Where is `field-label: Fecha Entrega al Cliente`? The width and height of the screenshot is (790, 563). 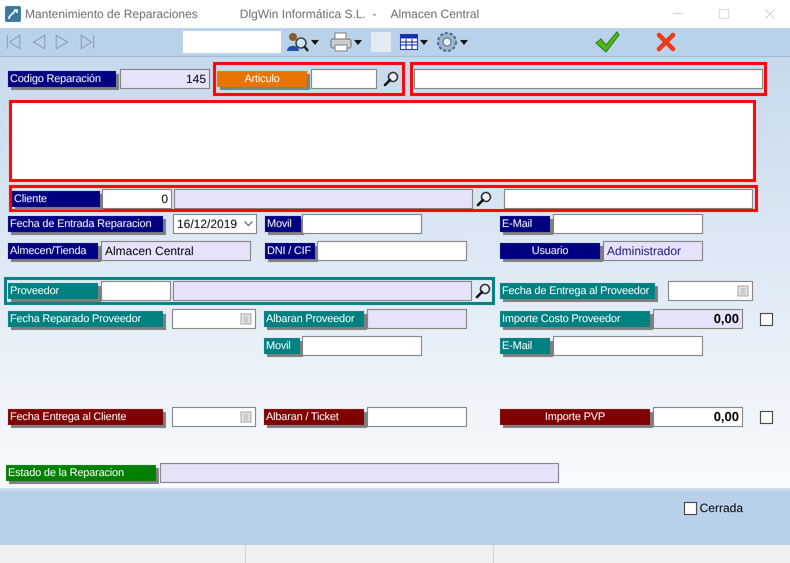 field-label: Fecha Entrega al Cliente is located at coordinates (85, 417).